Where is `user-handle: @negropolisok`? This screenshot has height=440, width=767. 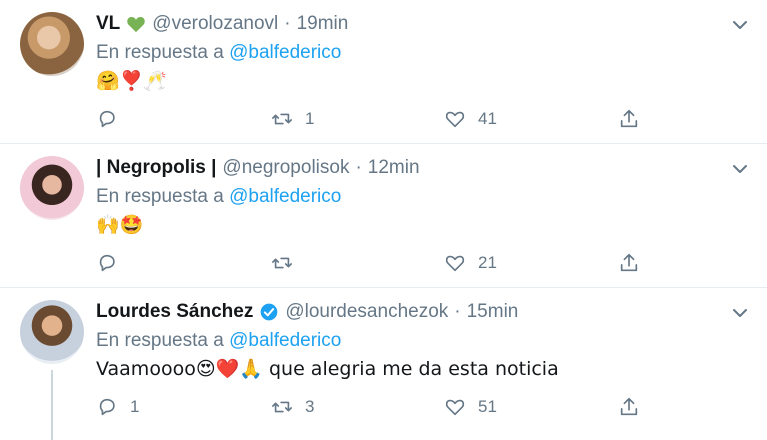 user-handle: @negropolisok is located at coordinates (285, 168).